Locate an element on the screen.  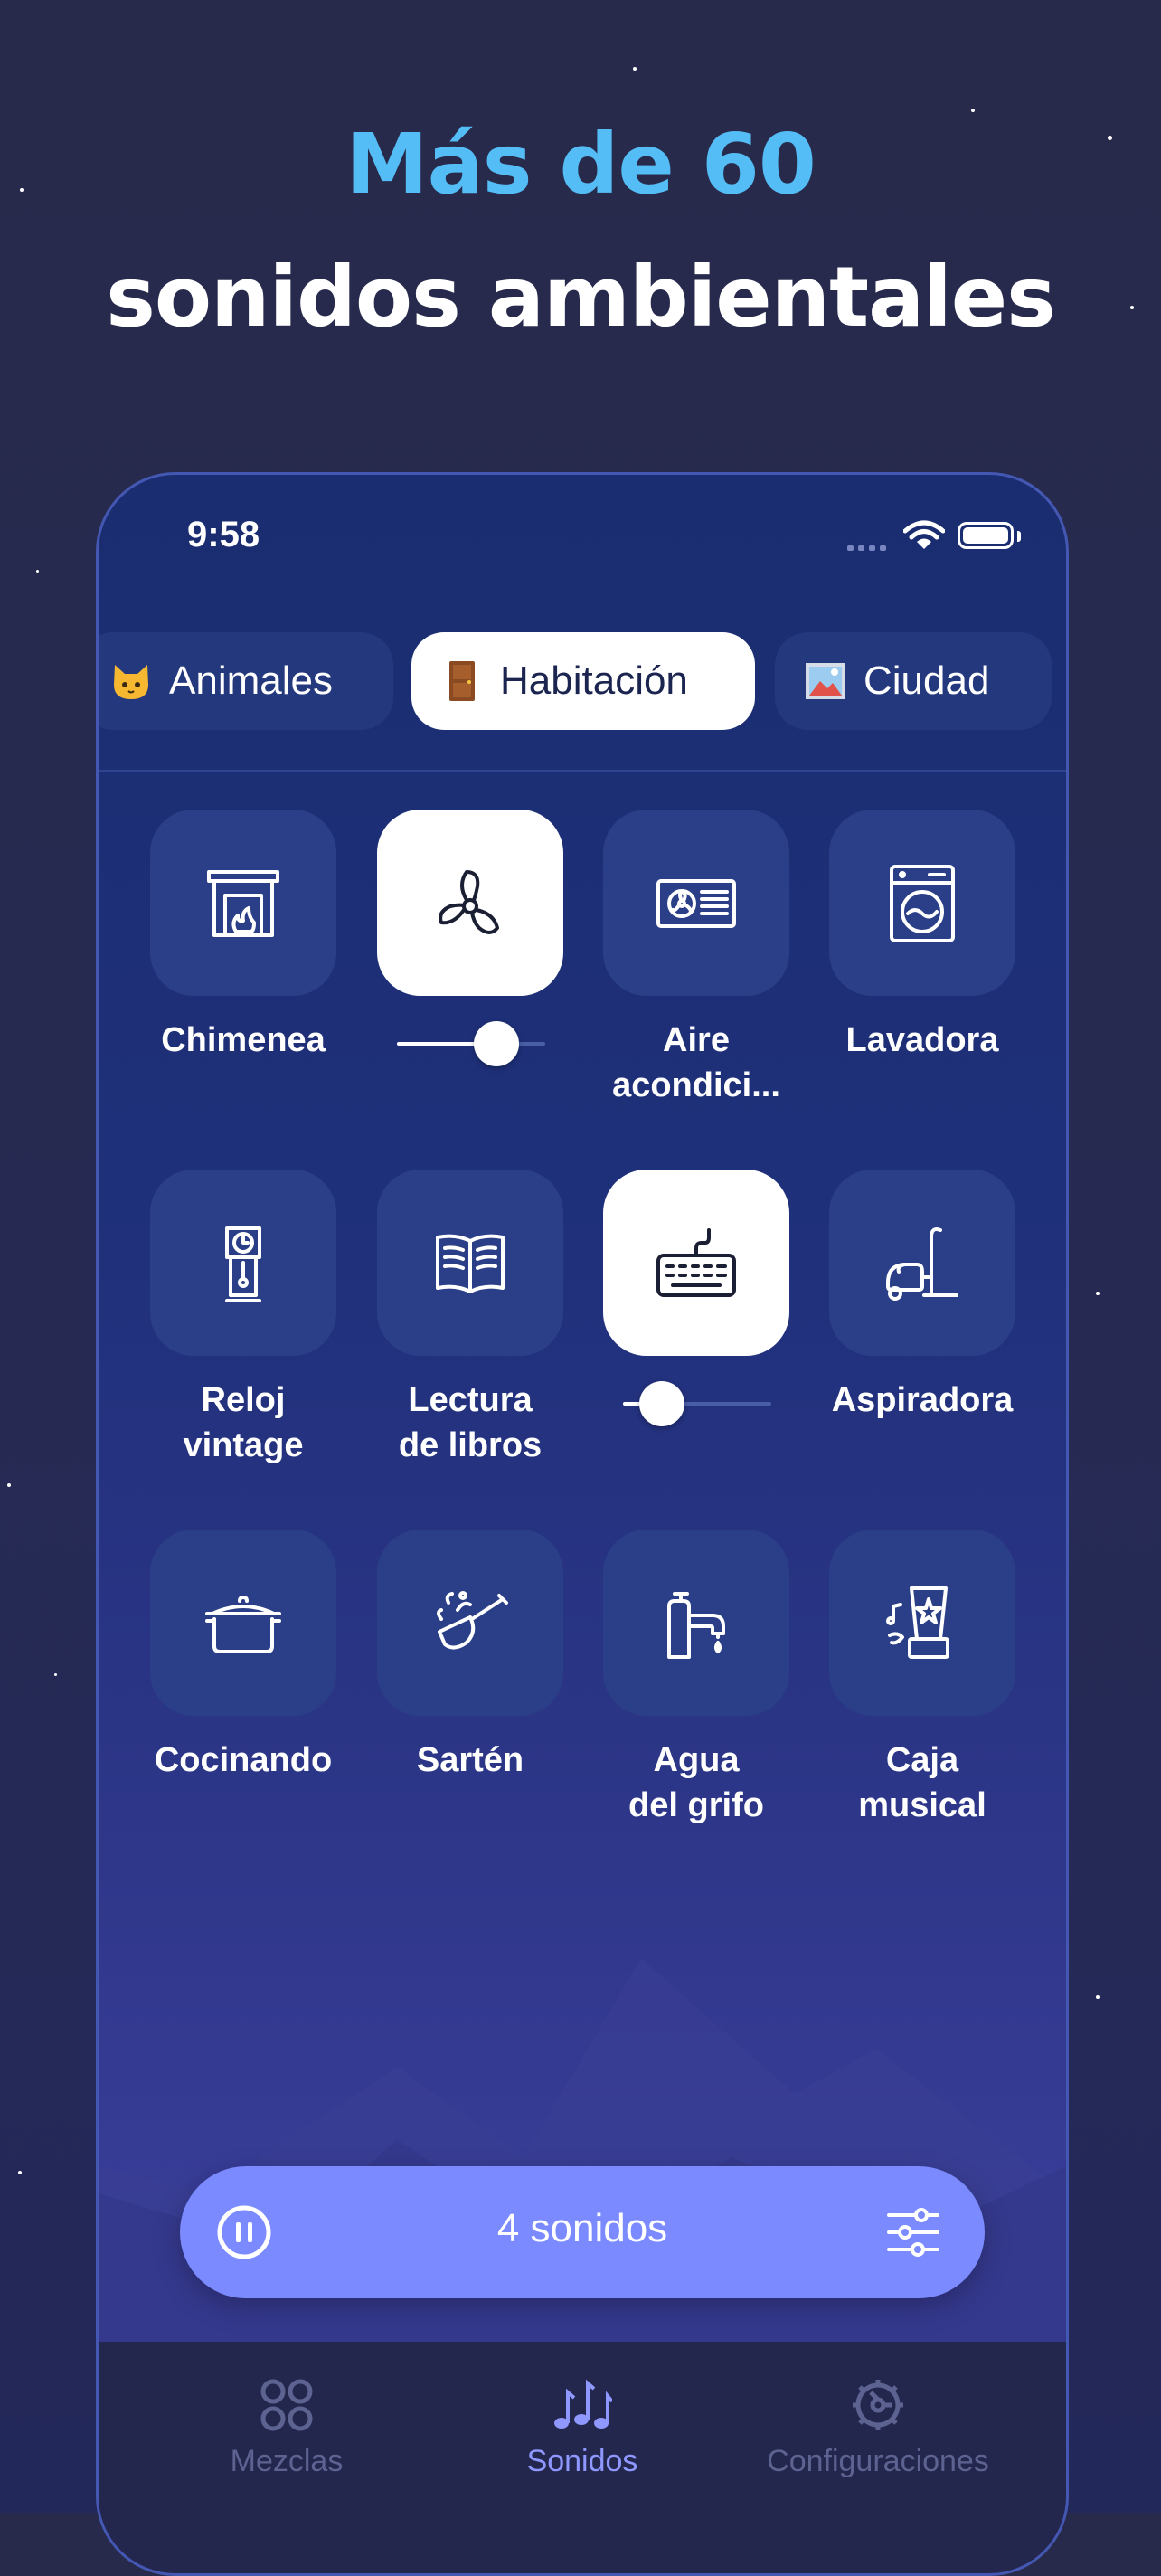
category-tab-animales: Animales is located at coordinates (246, 681).